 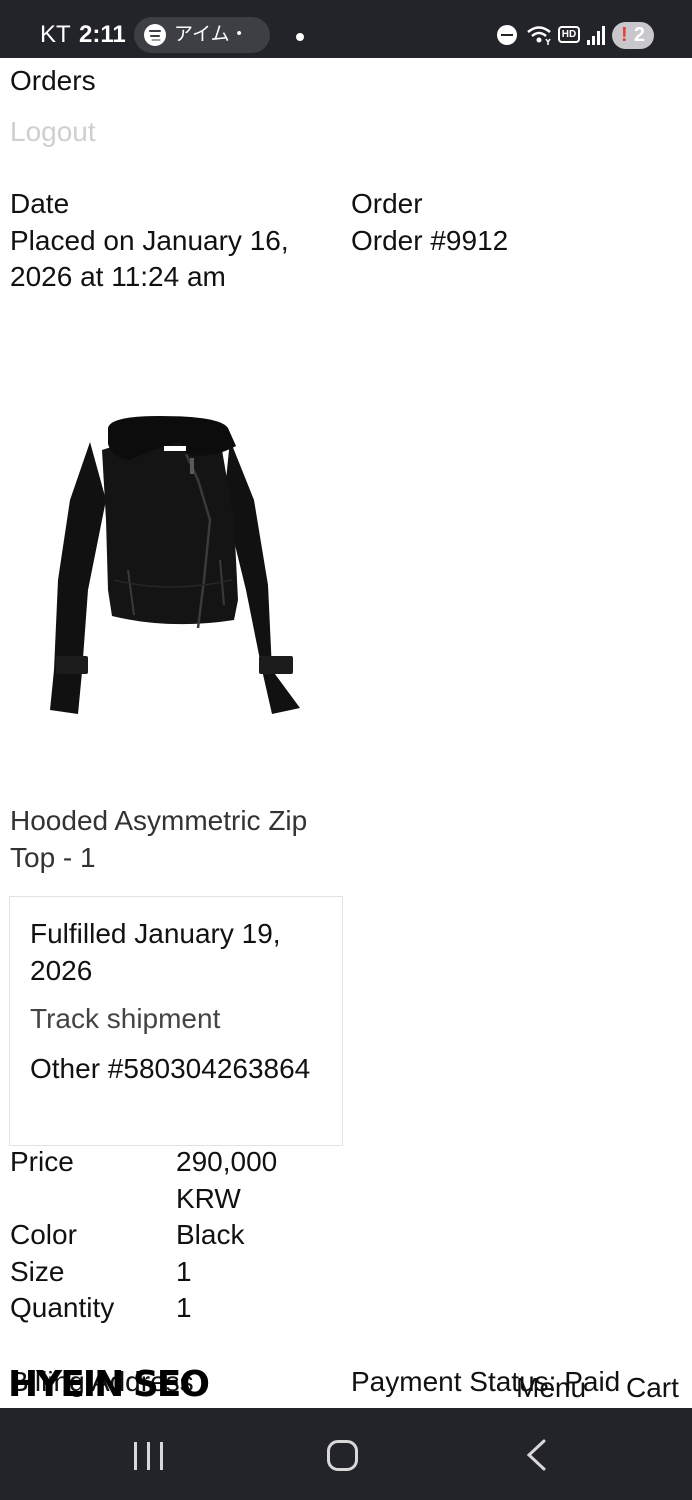 I want to click on price-label: Price, so click(x=42, y=1161).